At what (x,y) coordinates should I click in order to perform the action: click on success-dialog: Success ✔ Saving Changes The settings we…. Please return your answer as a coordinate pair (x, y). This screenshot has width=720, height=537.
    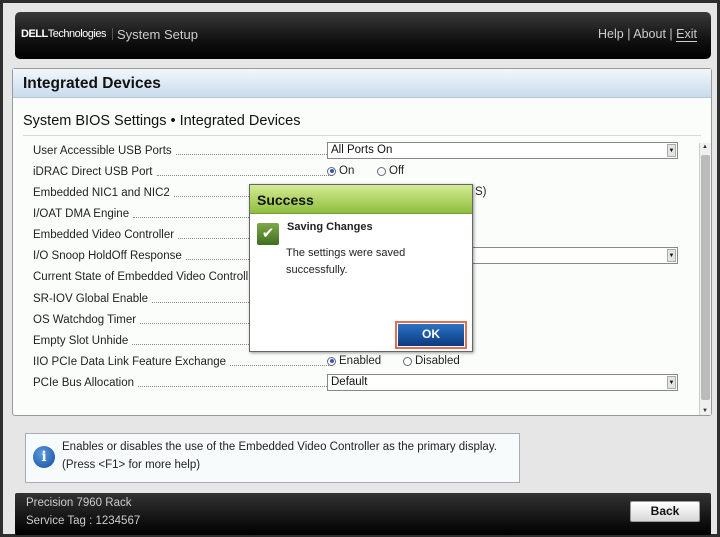
    Looking at the image, I should click on (361, 268).